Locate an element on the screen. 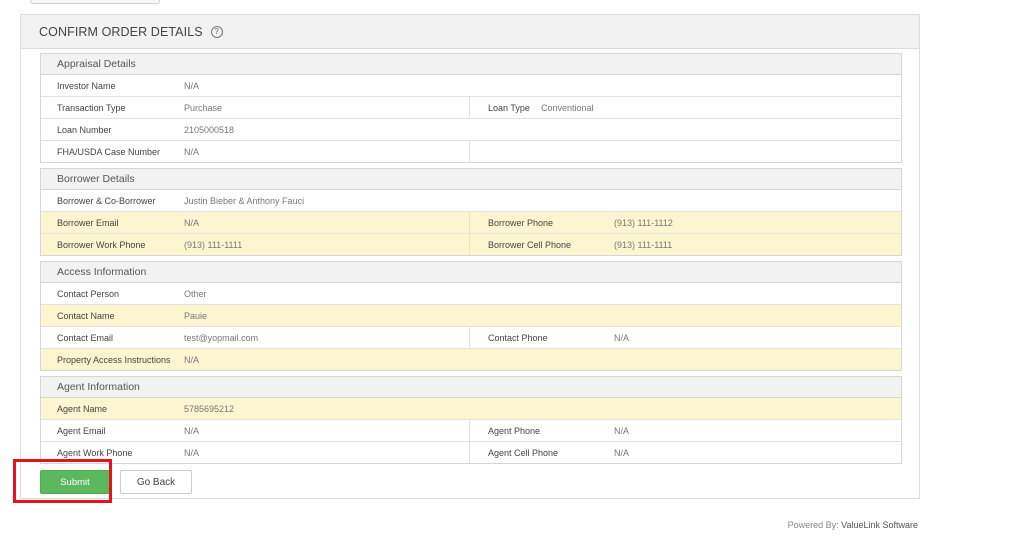 This screenshot has width=1024, height=546. table-row: Agent Email N/A Agent Phone N/A is located at coordinates (471, 431).